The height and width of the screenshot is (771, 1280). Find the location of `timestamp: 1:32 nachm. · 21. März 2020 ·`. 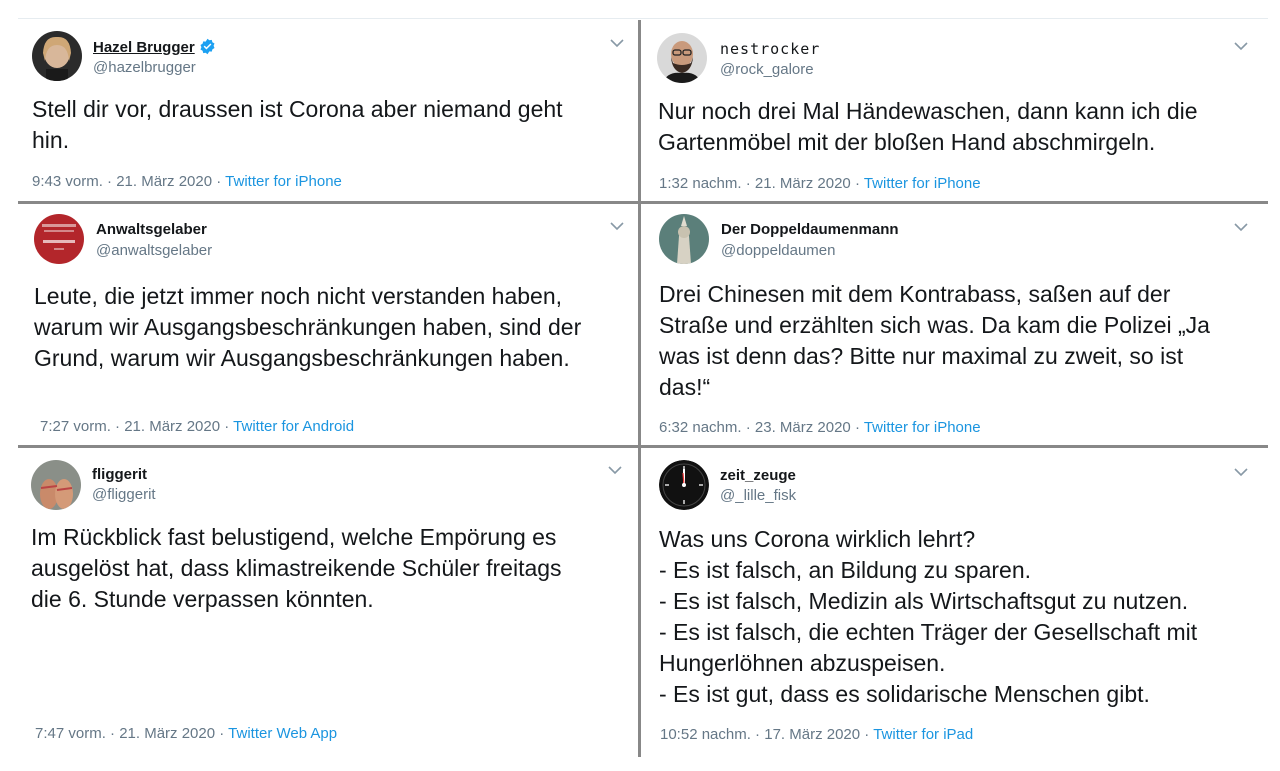

timestamp: 1:32 nachm. · 21. März 2020 · is located at coordinates (759, 183).